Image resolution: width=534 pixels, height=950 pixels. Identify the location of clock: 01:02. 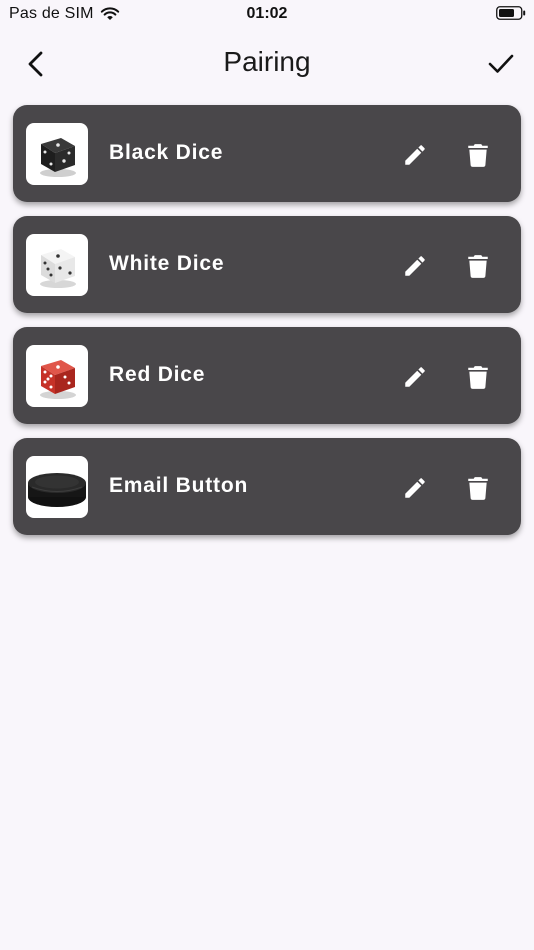
(267, 13).